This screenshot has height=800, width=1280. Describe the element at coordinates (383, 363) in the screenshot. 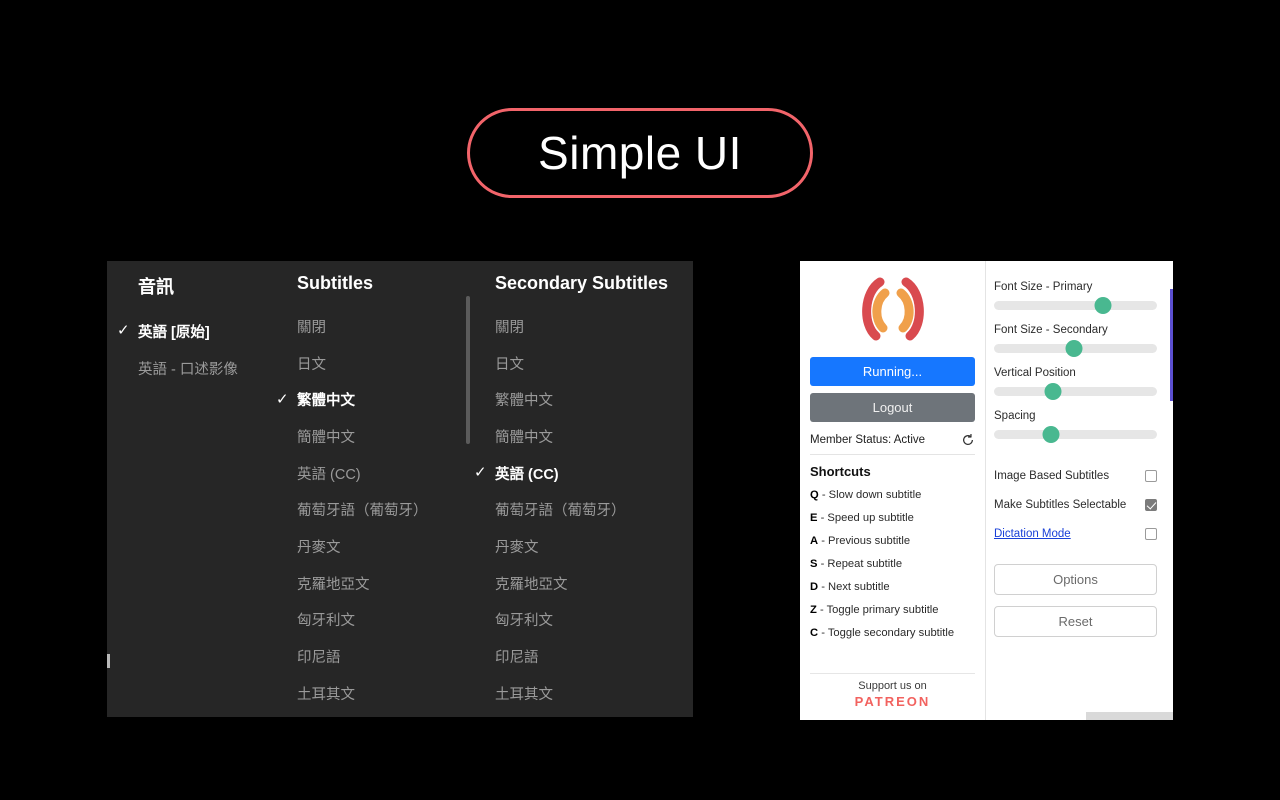

I see `subtitle-option-row: 日文` at that location.